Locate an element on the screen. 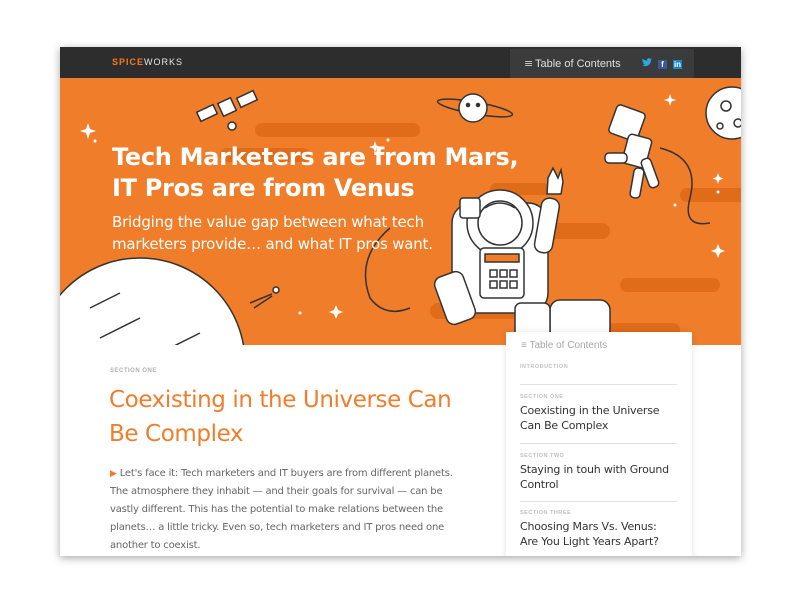 The image size is (800, 600). spiceworks-logo: SPICEWORKS is located at coordinates (147, 62).